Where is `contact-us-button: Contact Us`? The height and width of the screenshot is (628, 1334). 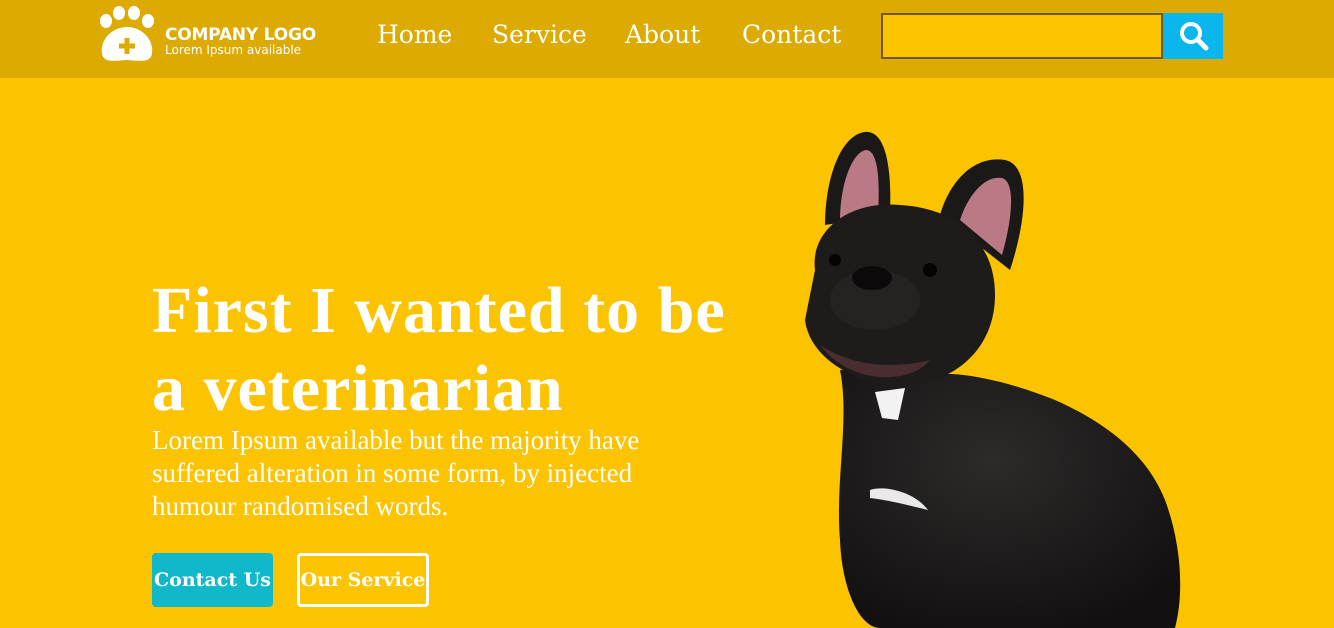 contact-us-button: Contact Us is located at coordinates (212, 580).